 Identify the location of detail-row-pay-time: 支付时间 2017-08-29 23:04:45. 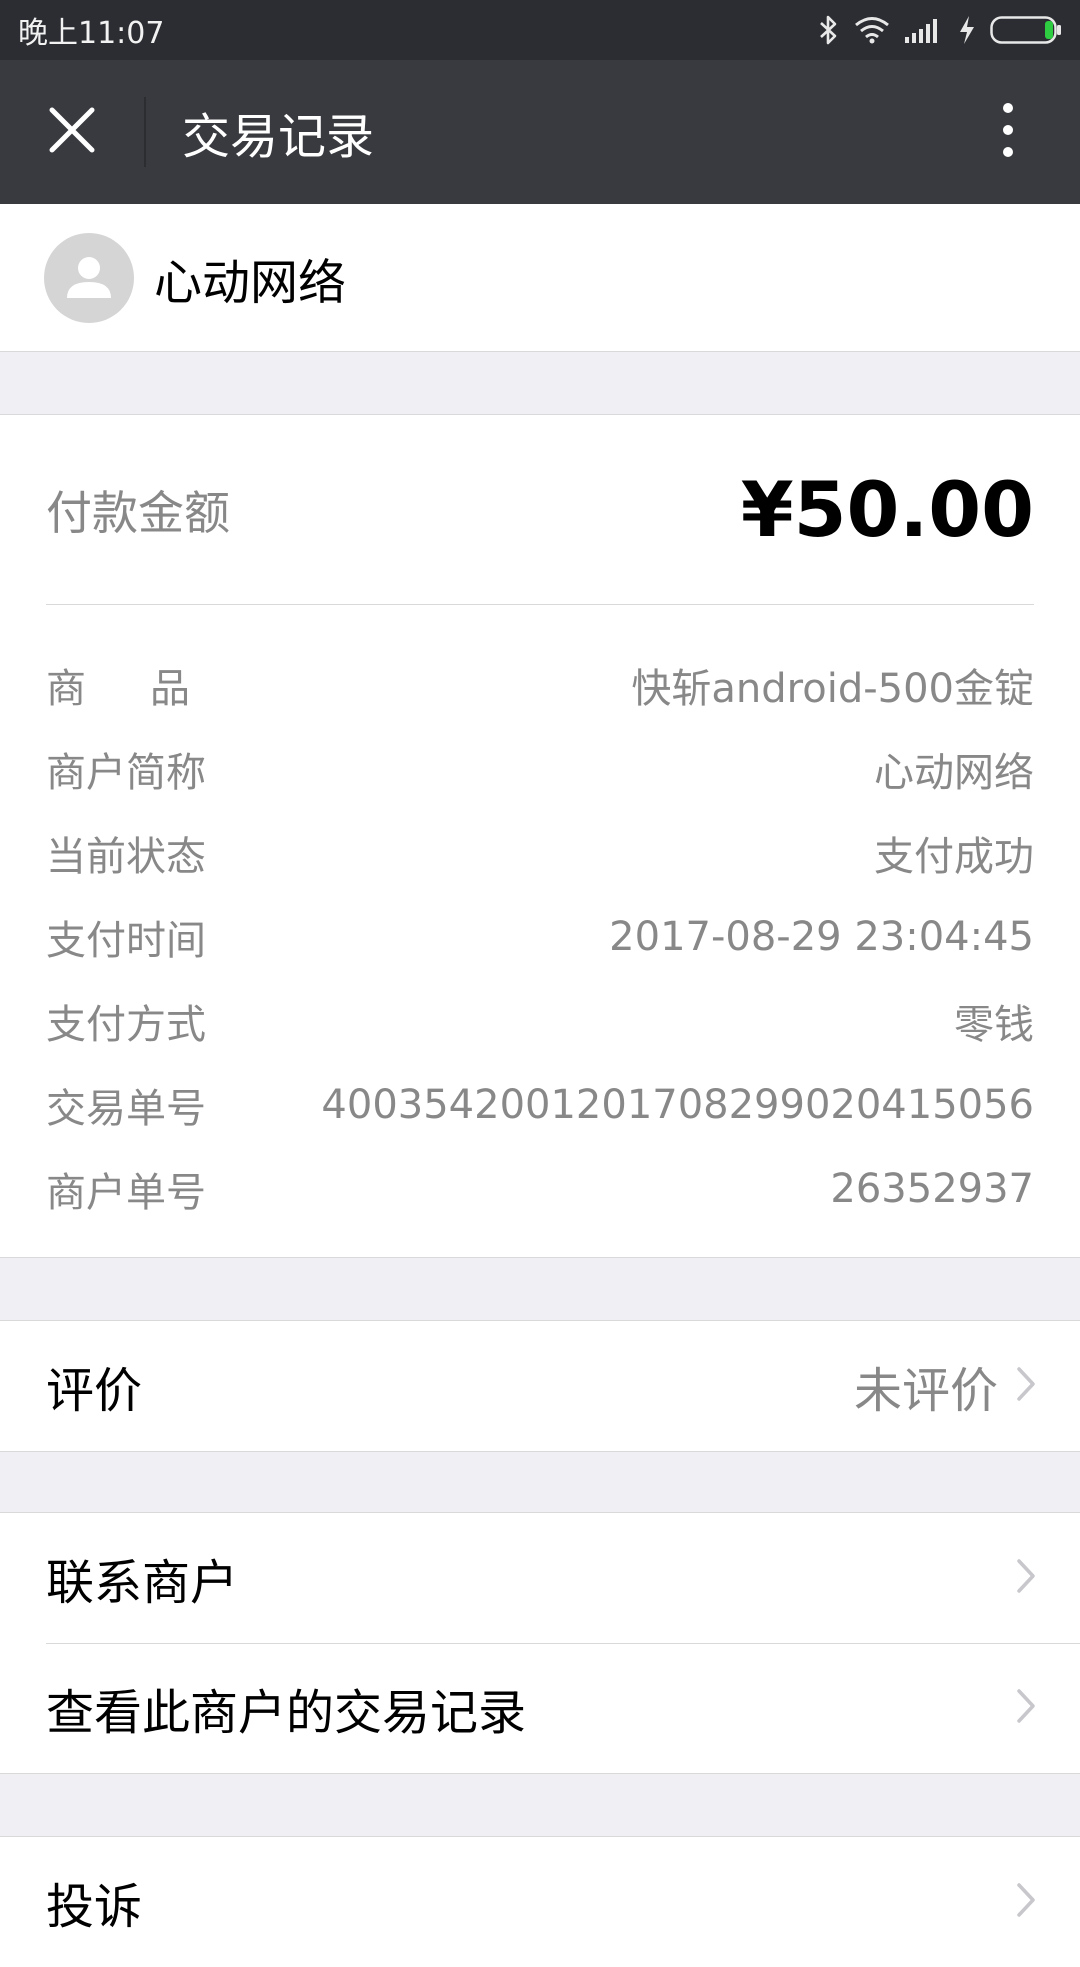
(540, 937).